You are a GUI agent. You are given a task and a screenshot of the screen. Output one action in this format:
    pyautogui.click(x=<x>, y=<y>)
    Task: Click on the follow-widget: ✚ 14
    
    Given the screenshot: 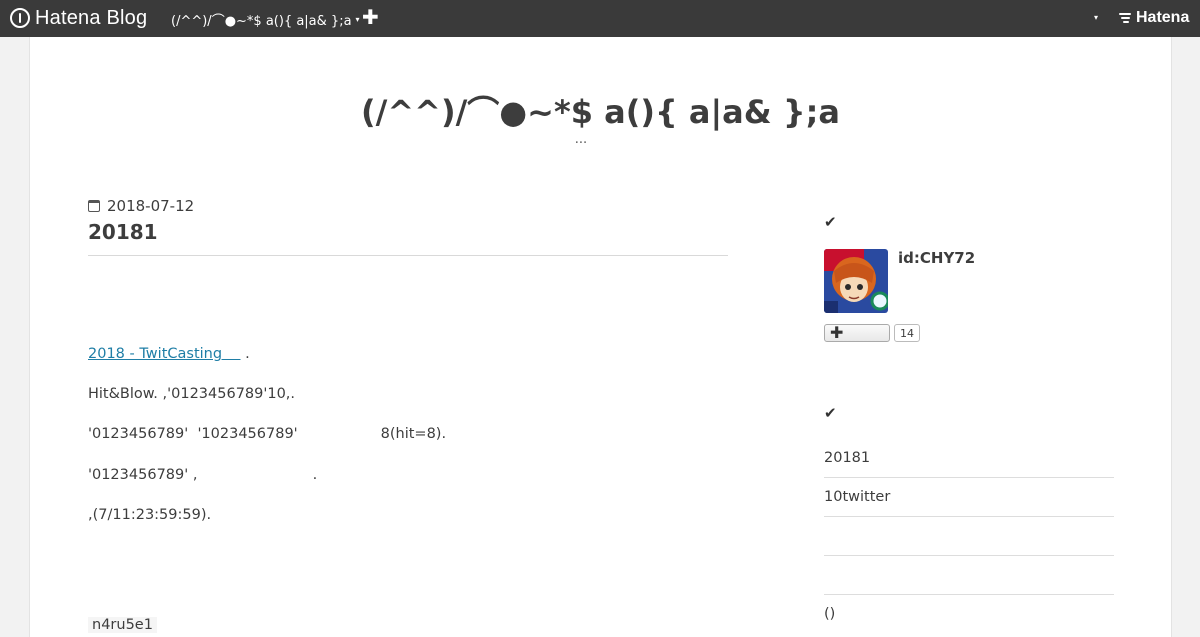 What is the action you would take?
    pyautogui.click(x=872, y=332)
    